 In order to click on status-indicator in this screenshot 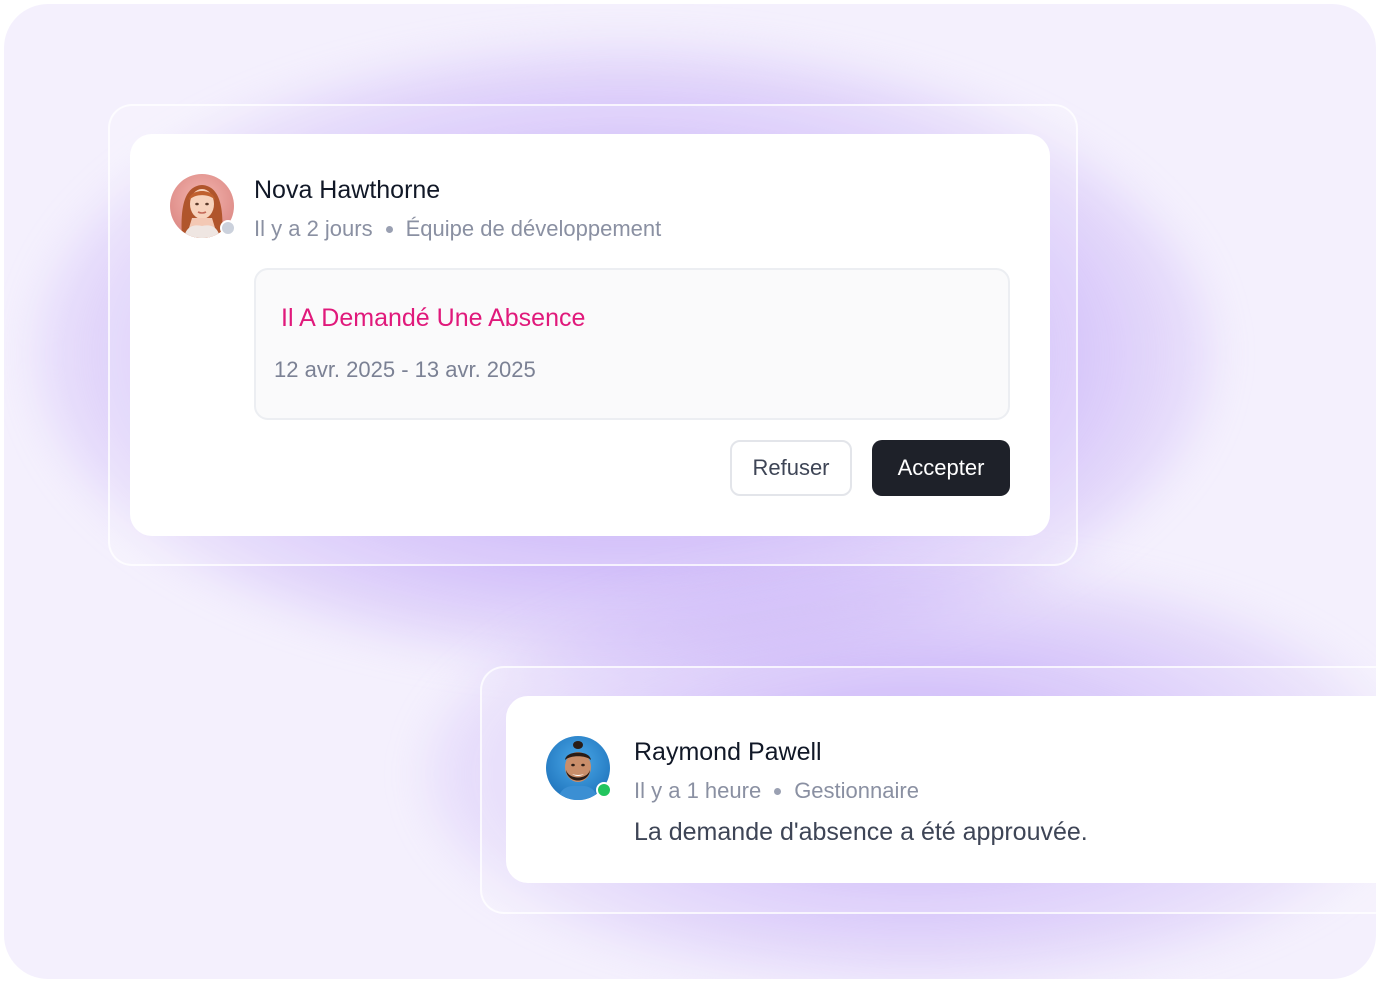, I will do `click(228, 228)`.